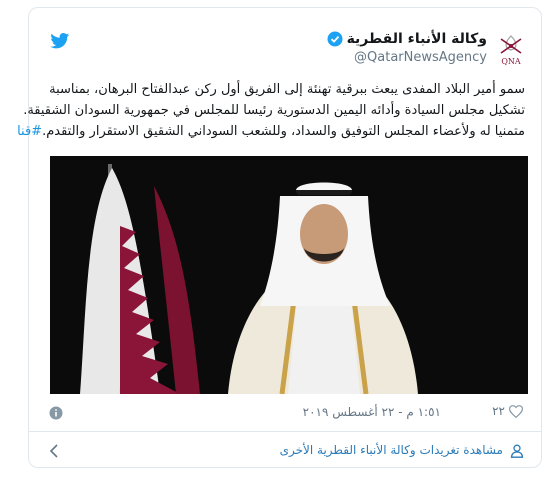  What do you see at coordinates (507, 411) in the screenshot?
I see `like-action: ٢٢` at bounding box center [507, 411].